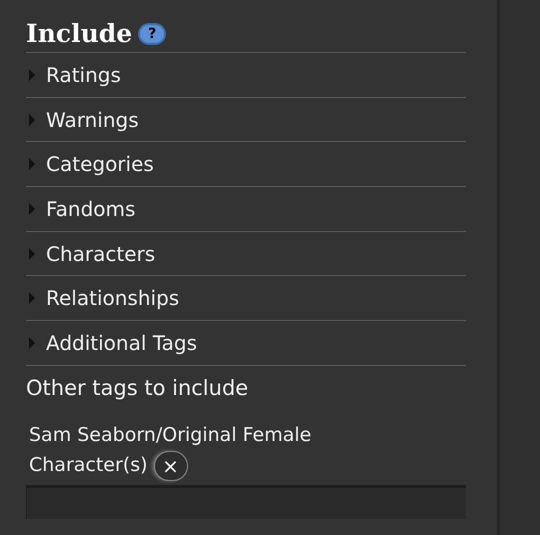  Describe the element at coordinates (88, 465) in the screenshot. I see `tag-label: Character(s)` at that location.